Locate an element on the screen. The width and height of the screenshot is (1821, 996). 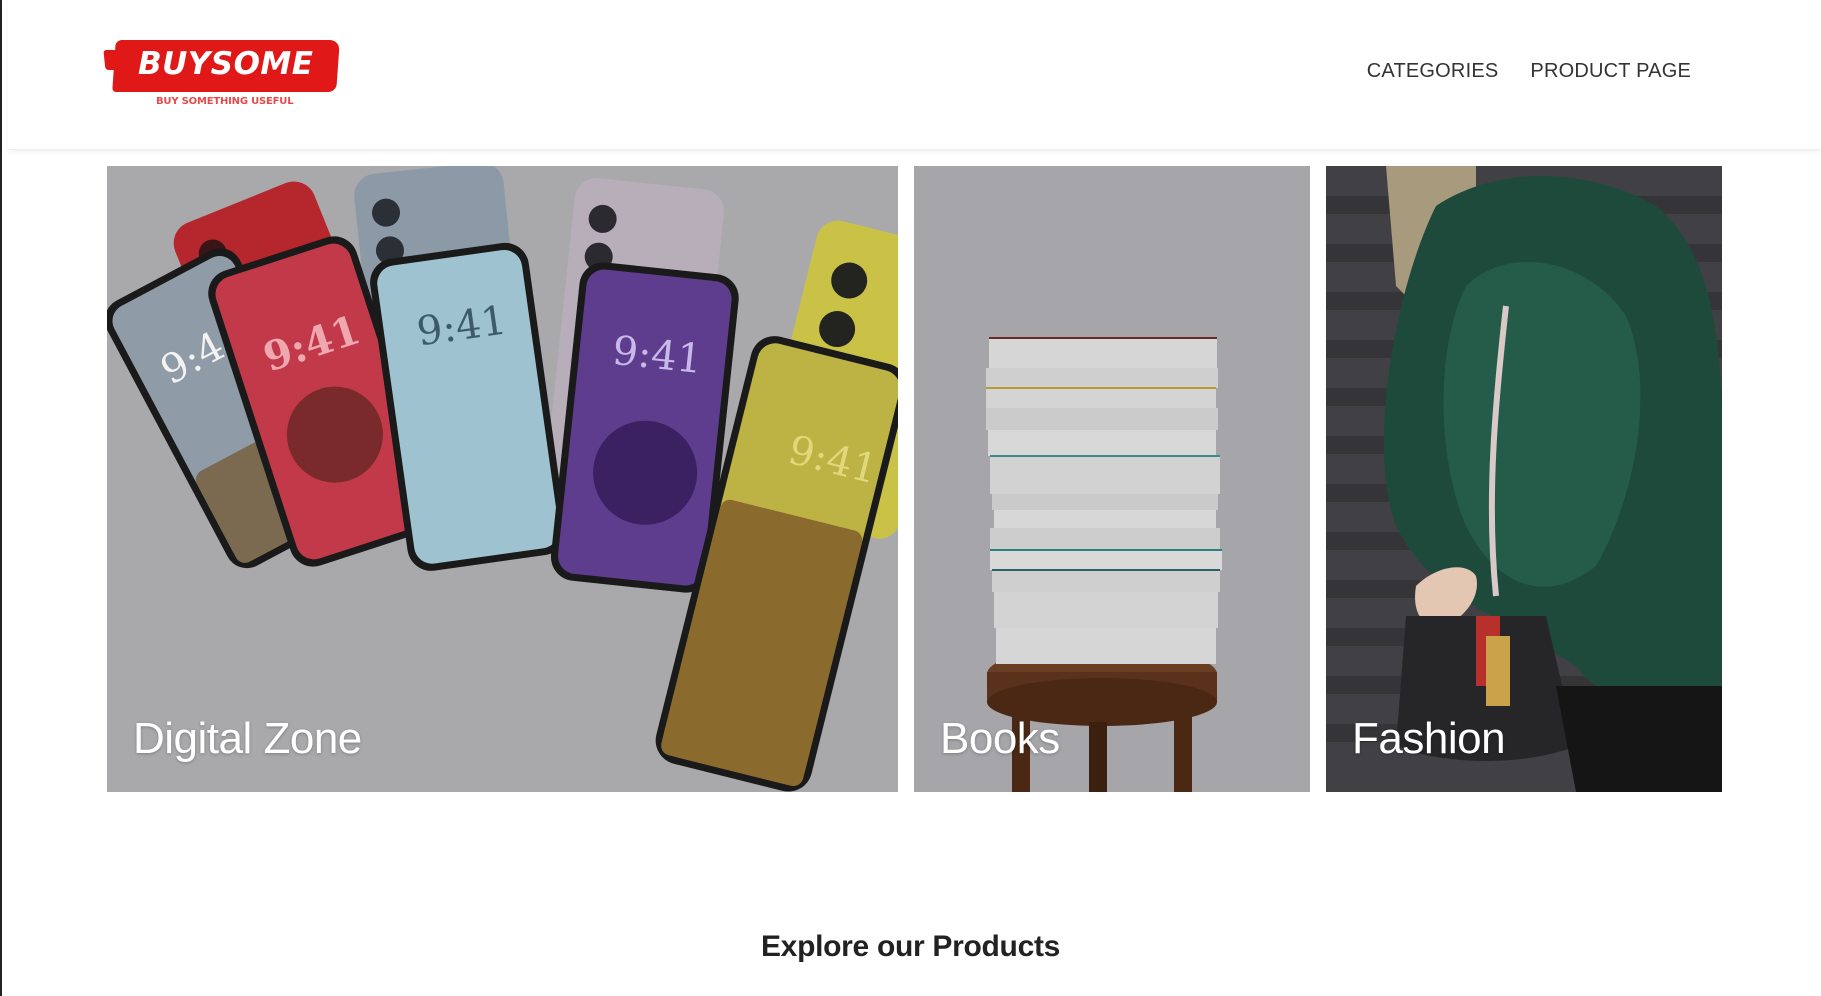
category-title-fashion: Fashion is located at coordinates (1429, 738).